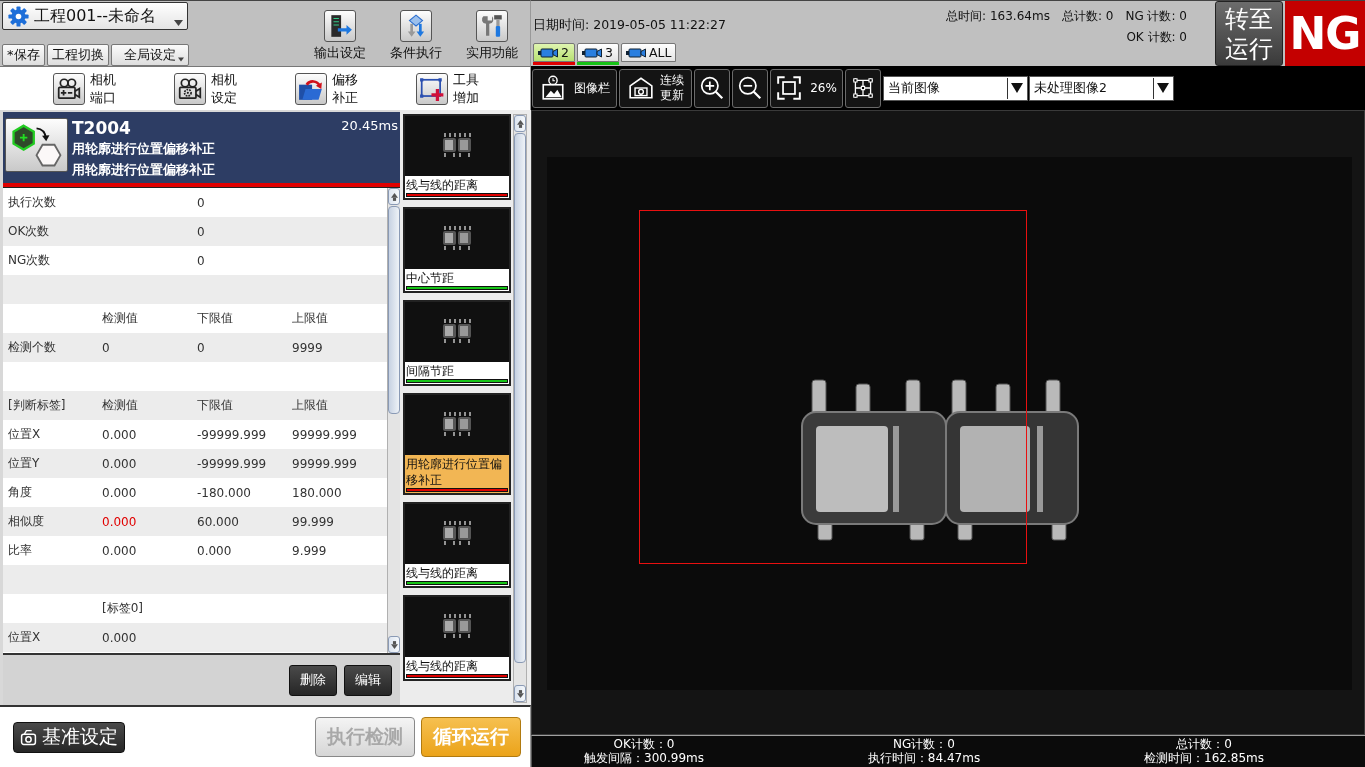  What do you see at coordinates (24, 463) in the screenshot?
I see `table-cell: 位置Y` at bounding box center [24, 463].